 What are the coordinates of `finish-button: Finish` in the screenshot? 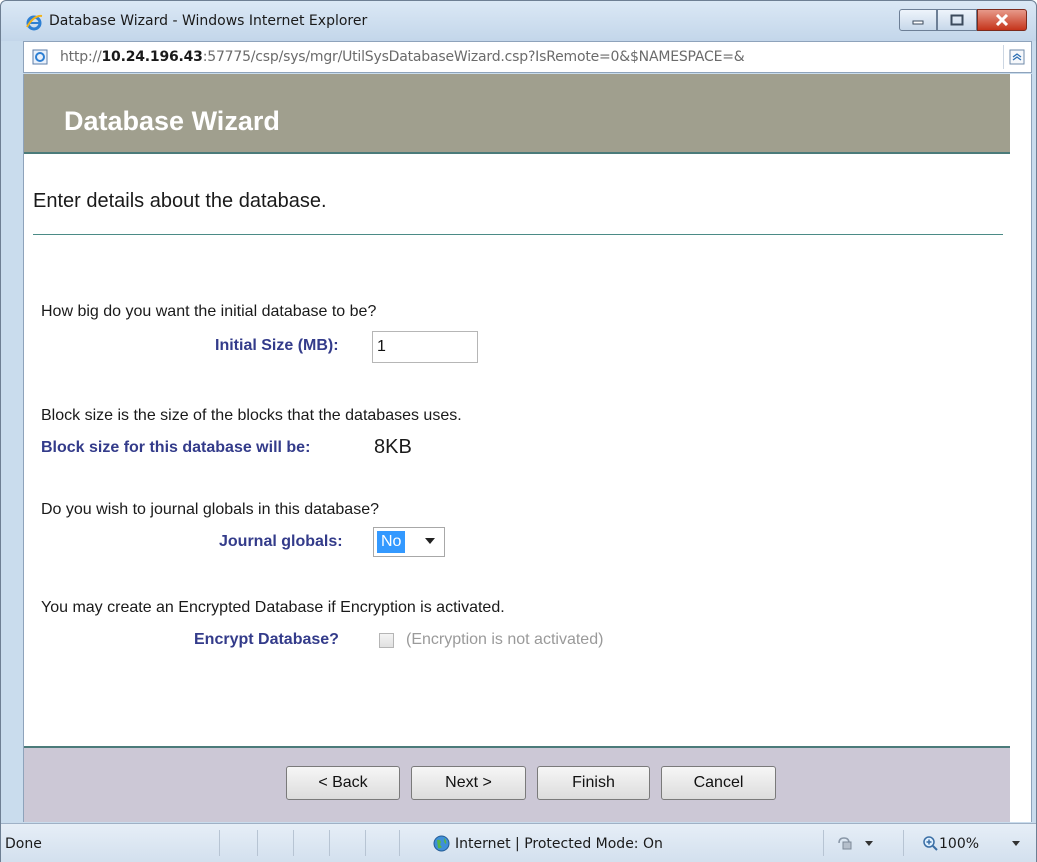 It's located at (593, 783).